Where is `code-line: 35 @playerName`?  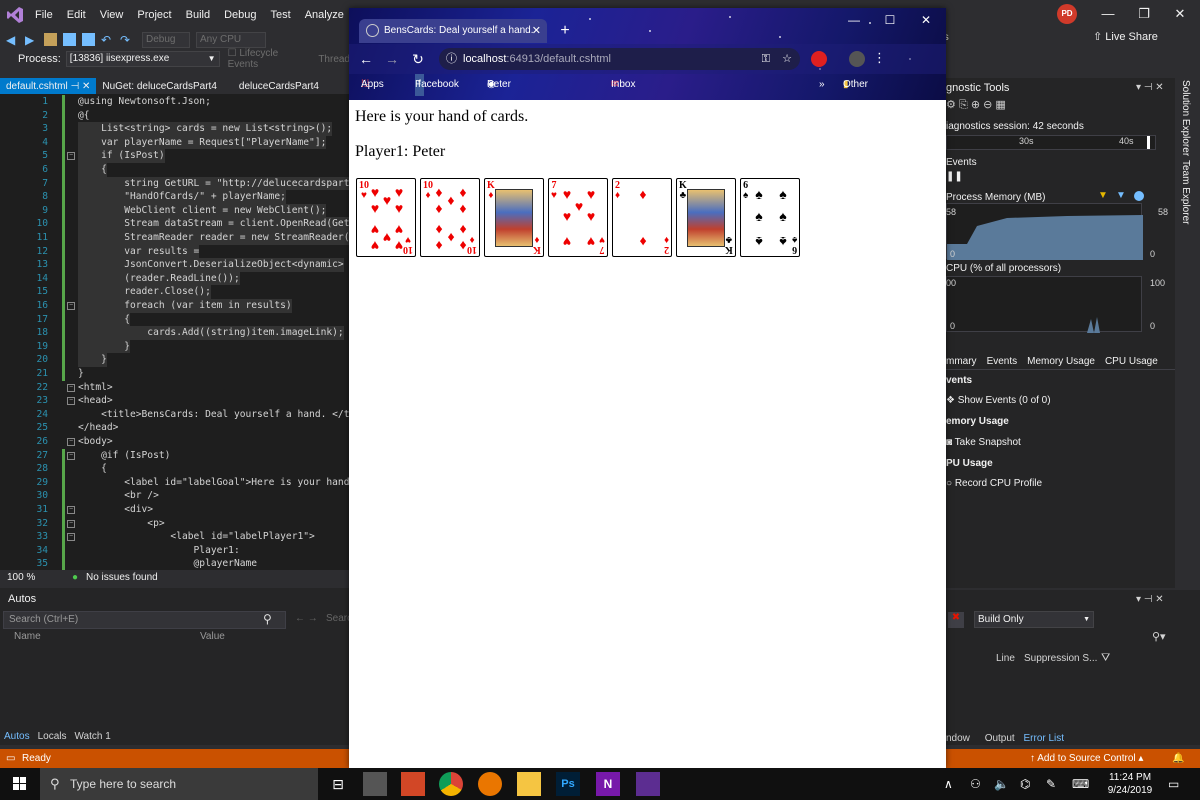 code-line: 35 @playerName is located at coordinates (175, 563).